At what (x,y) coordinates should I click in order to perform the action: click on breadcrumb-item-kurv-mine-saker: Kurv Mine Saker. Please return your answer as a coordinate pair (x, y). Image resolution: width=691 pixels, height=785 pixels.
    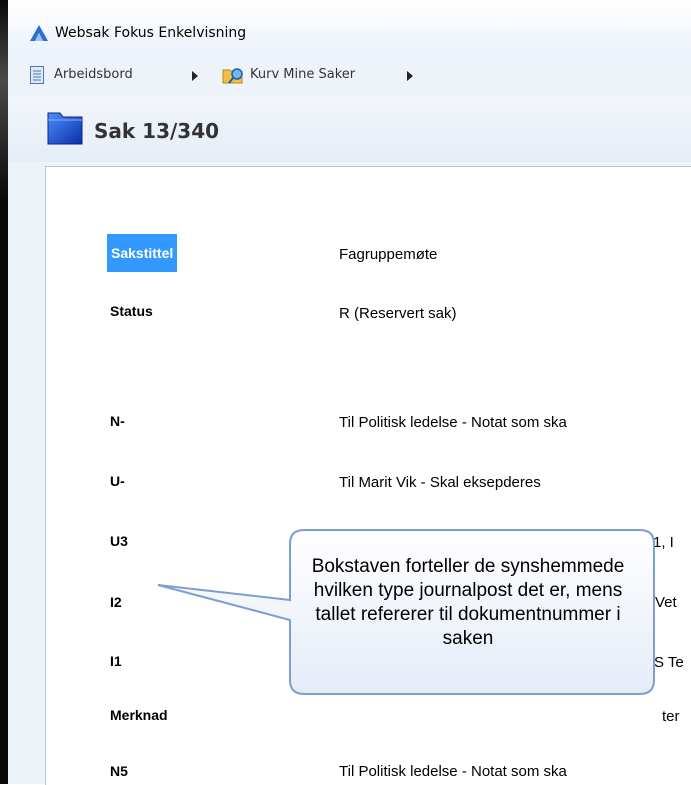
    Looking at the image, I should click on (302, 74).